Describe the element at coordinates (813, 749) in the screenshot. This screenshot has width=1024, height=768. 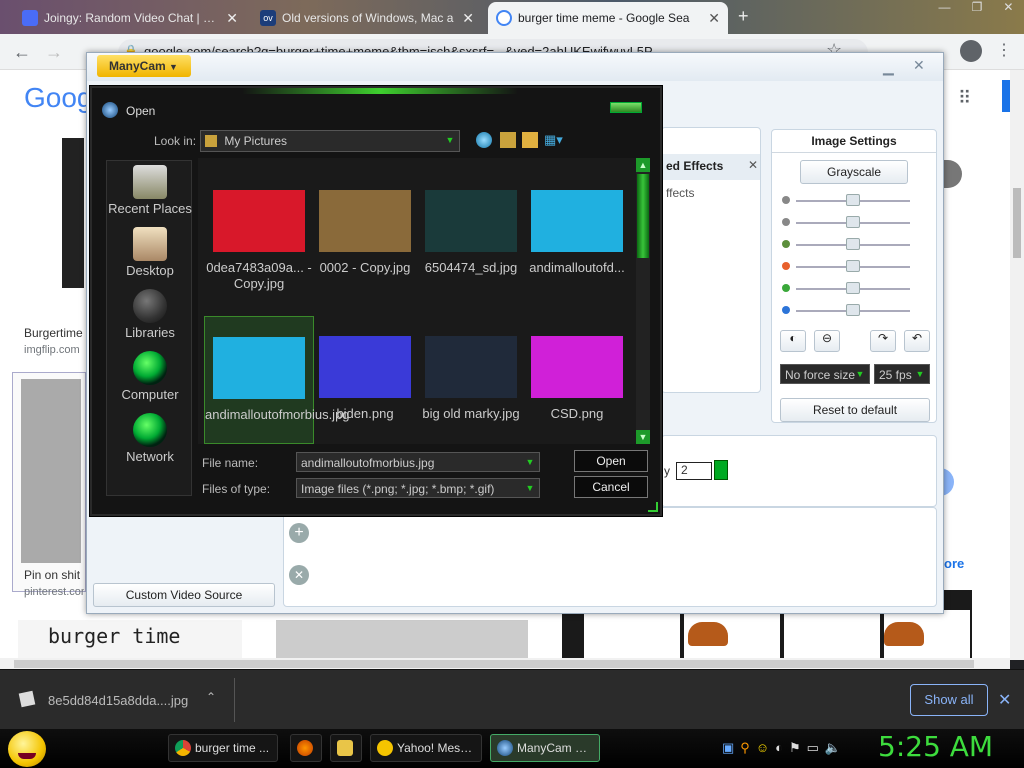
I see `display-icon: ▭` at that location.